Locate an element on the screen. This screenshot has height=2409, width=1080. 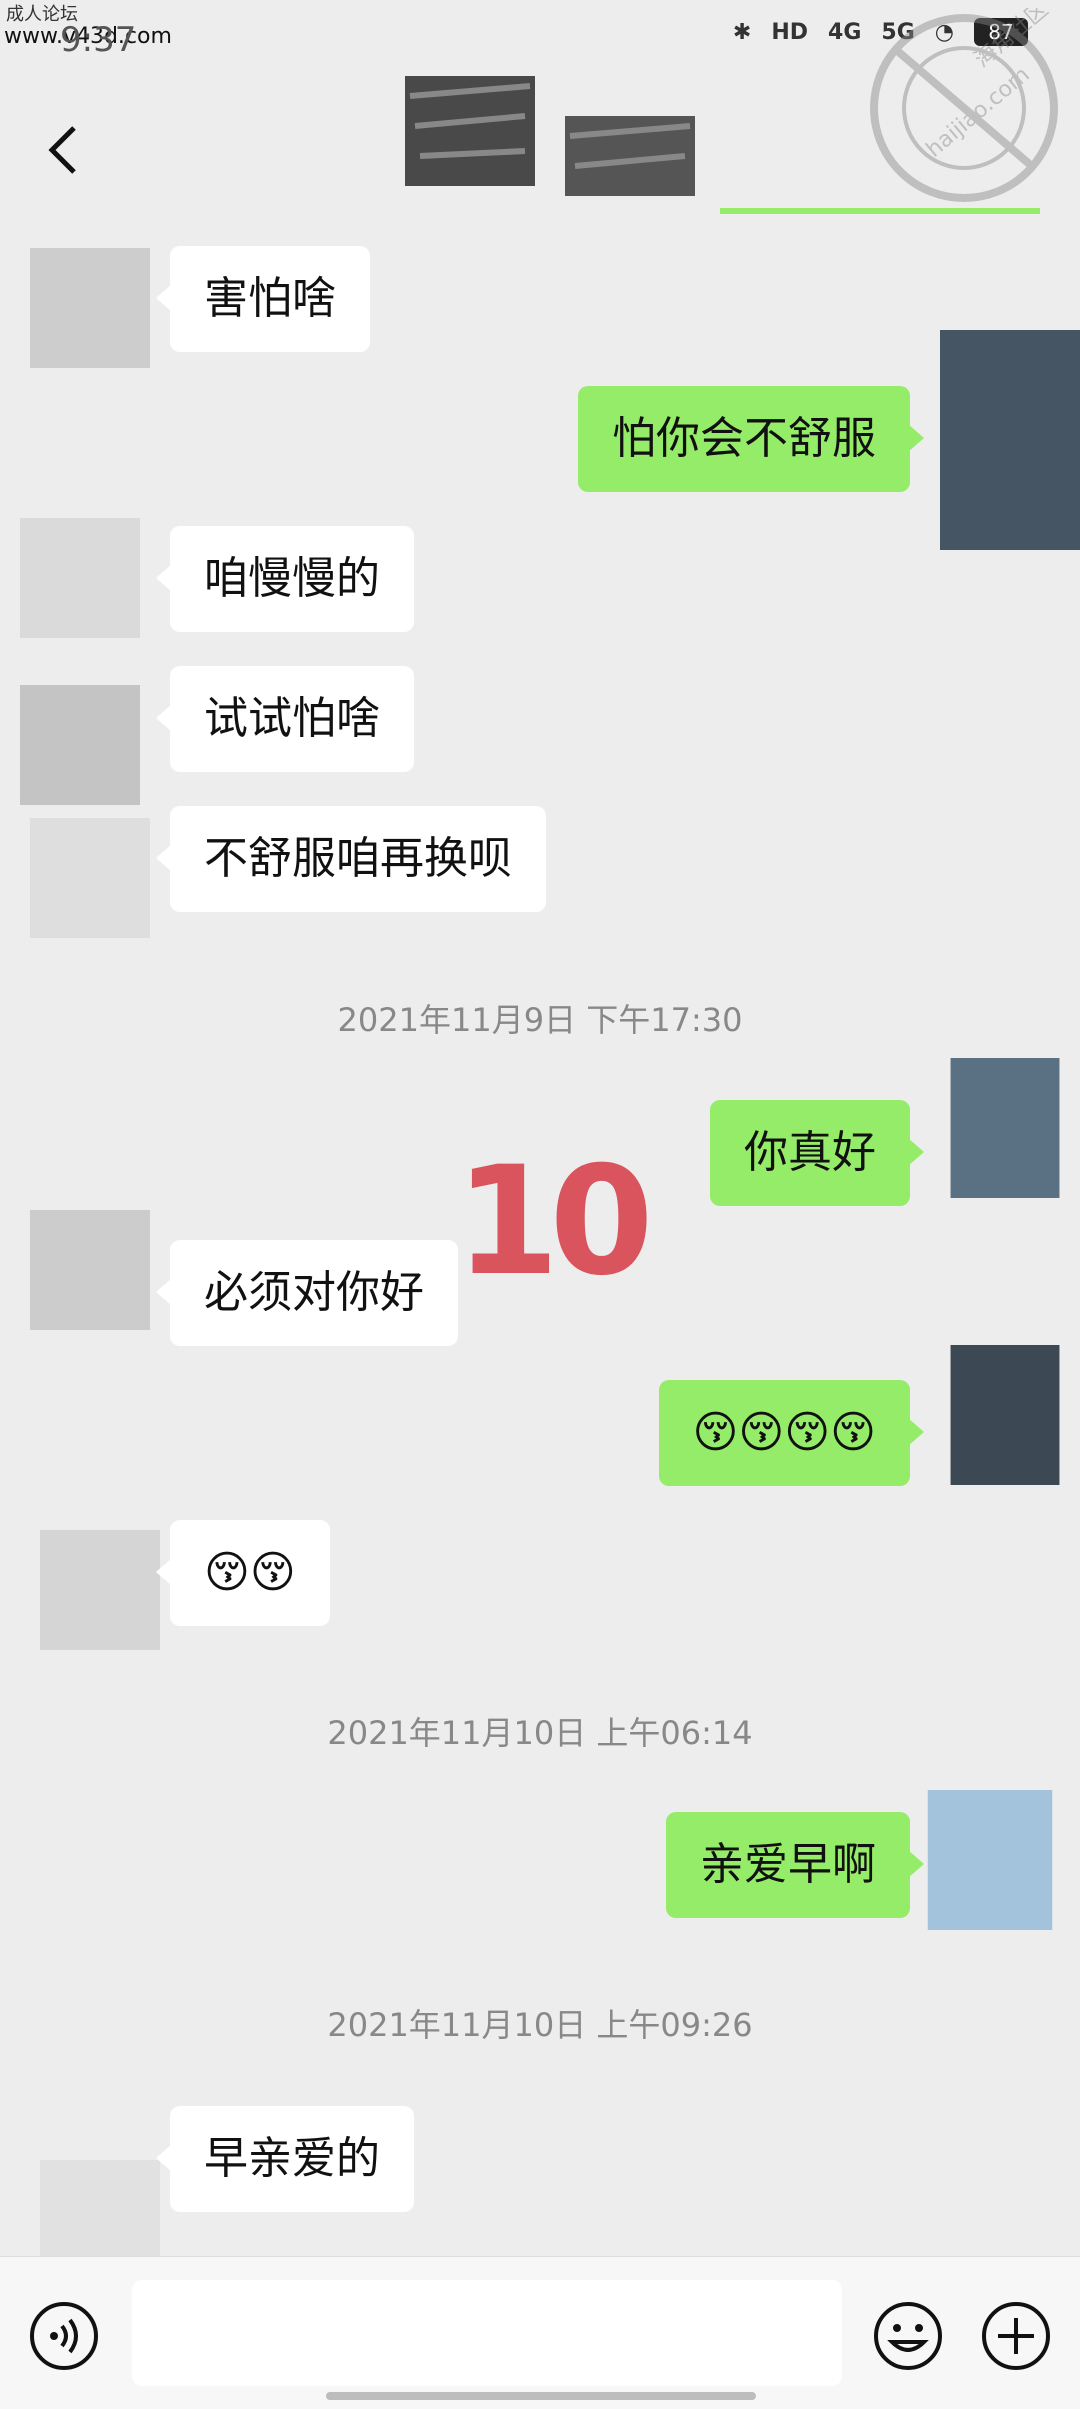
status-time: 9:37 is located at coordinates (98, 40).